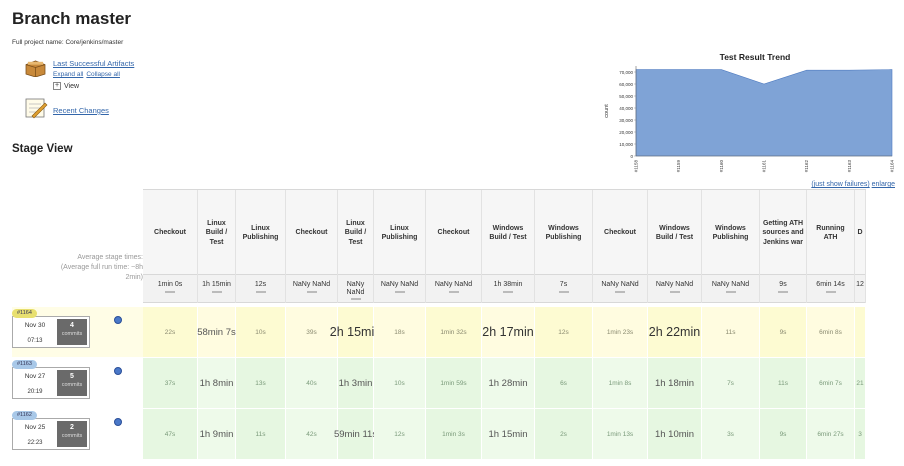 The width and height of the screenshot is (904, 466). Describe the element at coordinates (892, 166) in the screenshot. I see `x-tick-label: #1164` at that location.